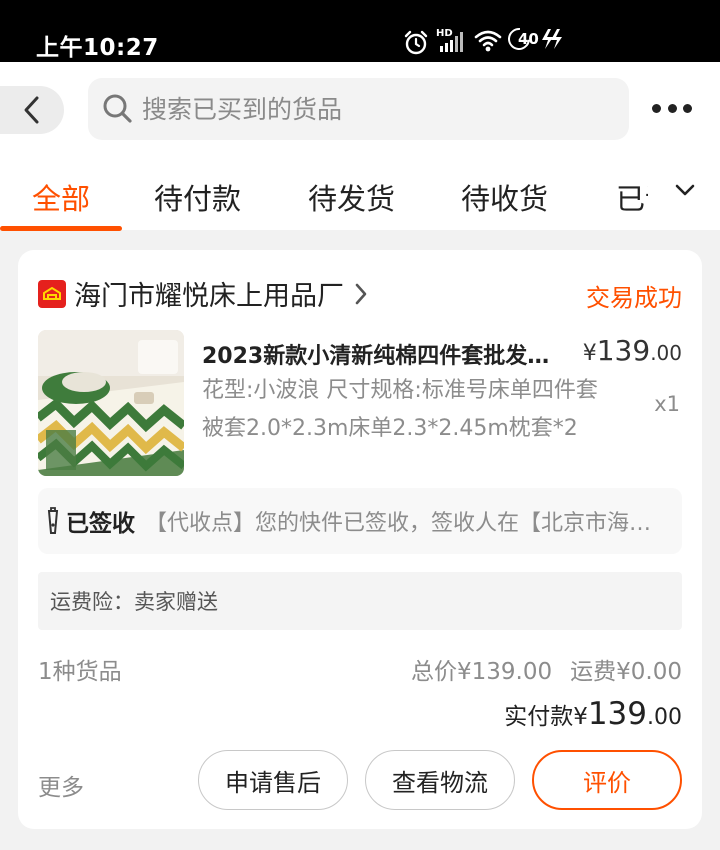 Image resolution: width=720 pixels, height=850 pixels. I want to click on paid-decimal: .00, so click(664, 717).